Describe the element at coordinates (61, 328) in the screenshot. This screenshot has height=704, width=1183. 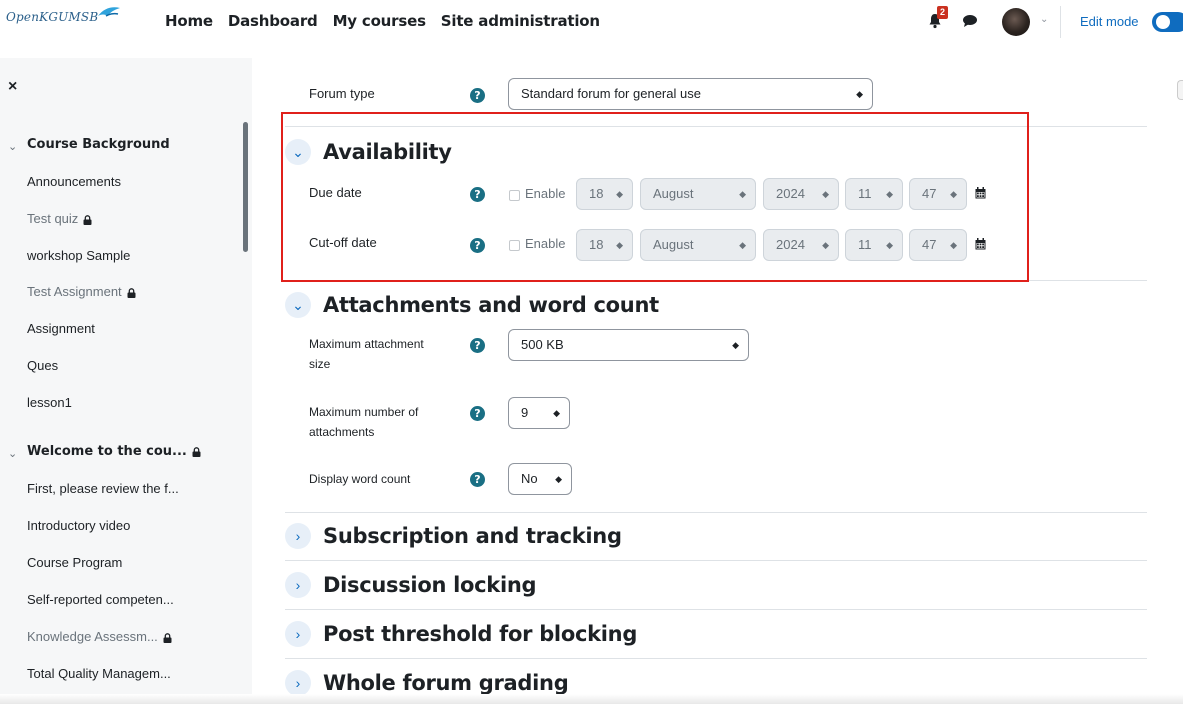
I see `sidebar-item-assignment: Assignment` at that location.